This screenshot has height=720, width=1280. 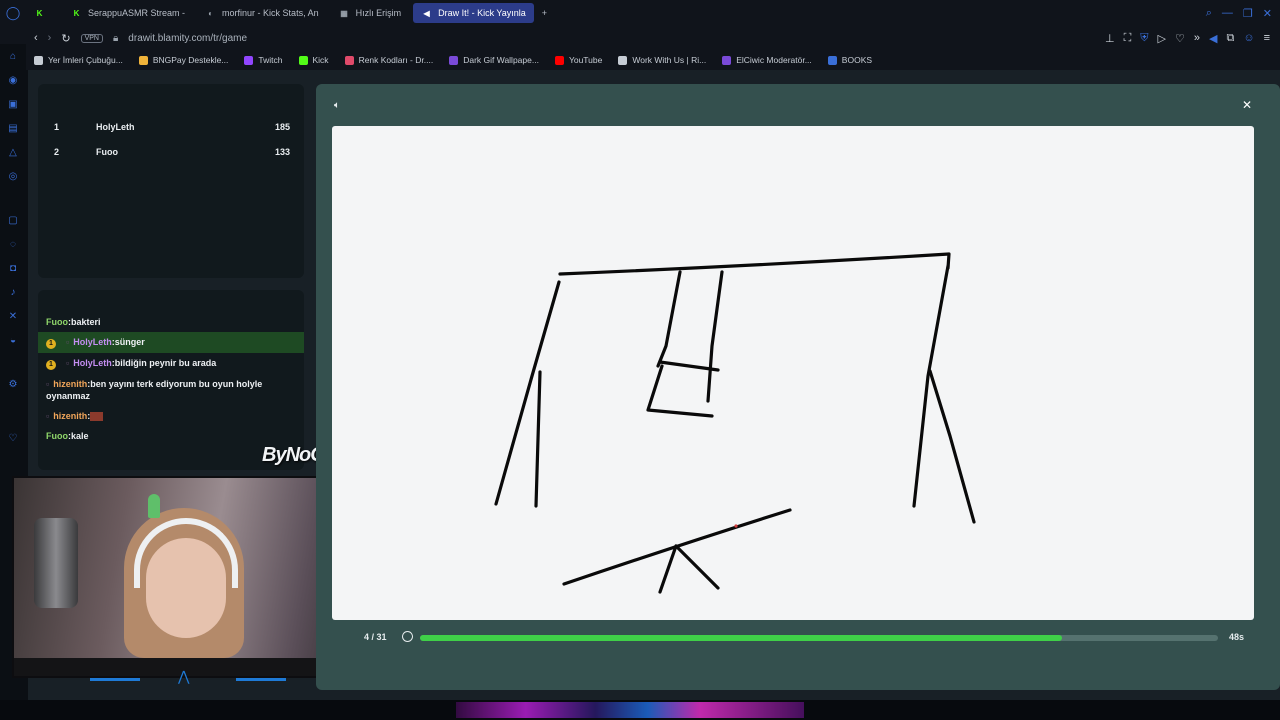 What do you see at coordinates (13, 221) in the screenshot?
I see `sidebar-twitch-icon: ▢` at bounding box center [13, 221].